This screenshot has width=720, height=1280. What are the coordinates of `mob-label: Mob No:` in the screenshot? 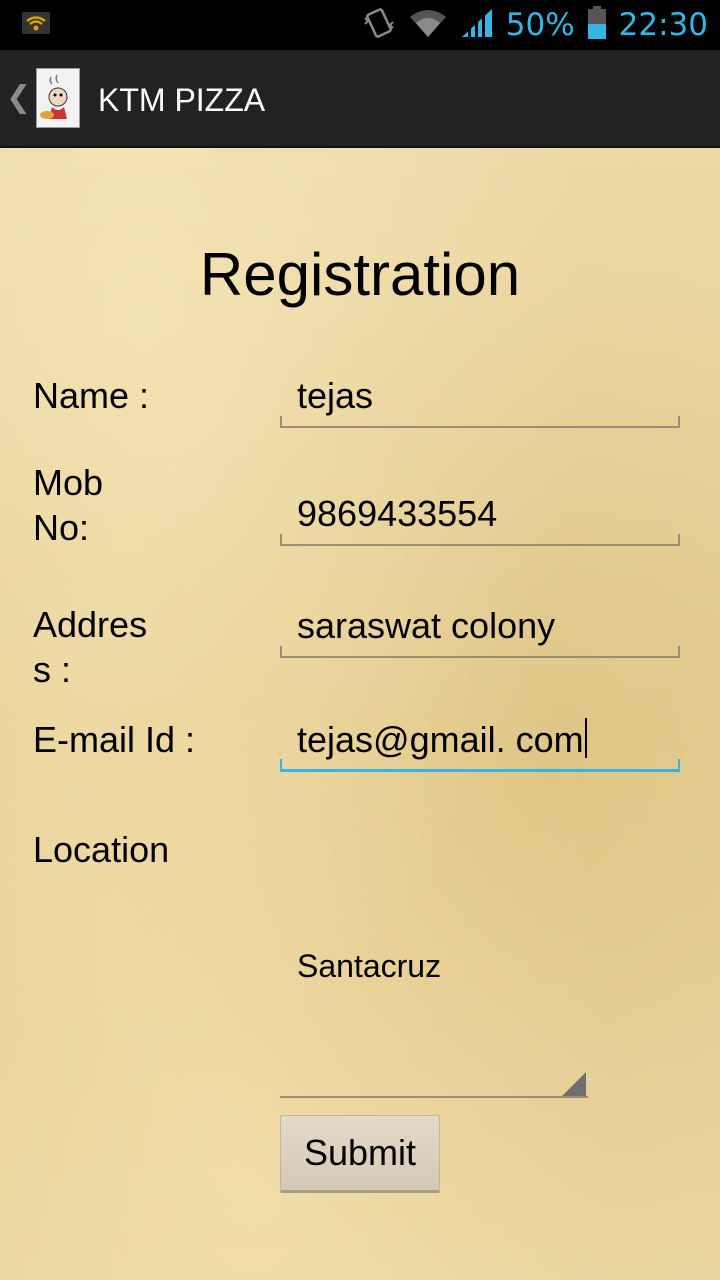 It's located at (68, 505).